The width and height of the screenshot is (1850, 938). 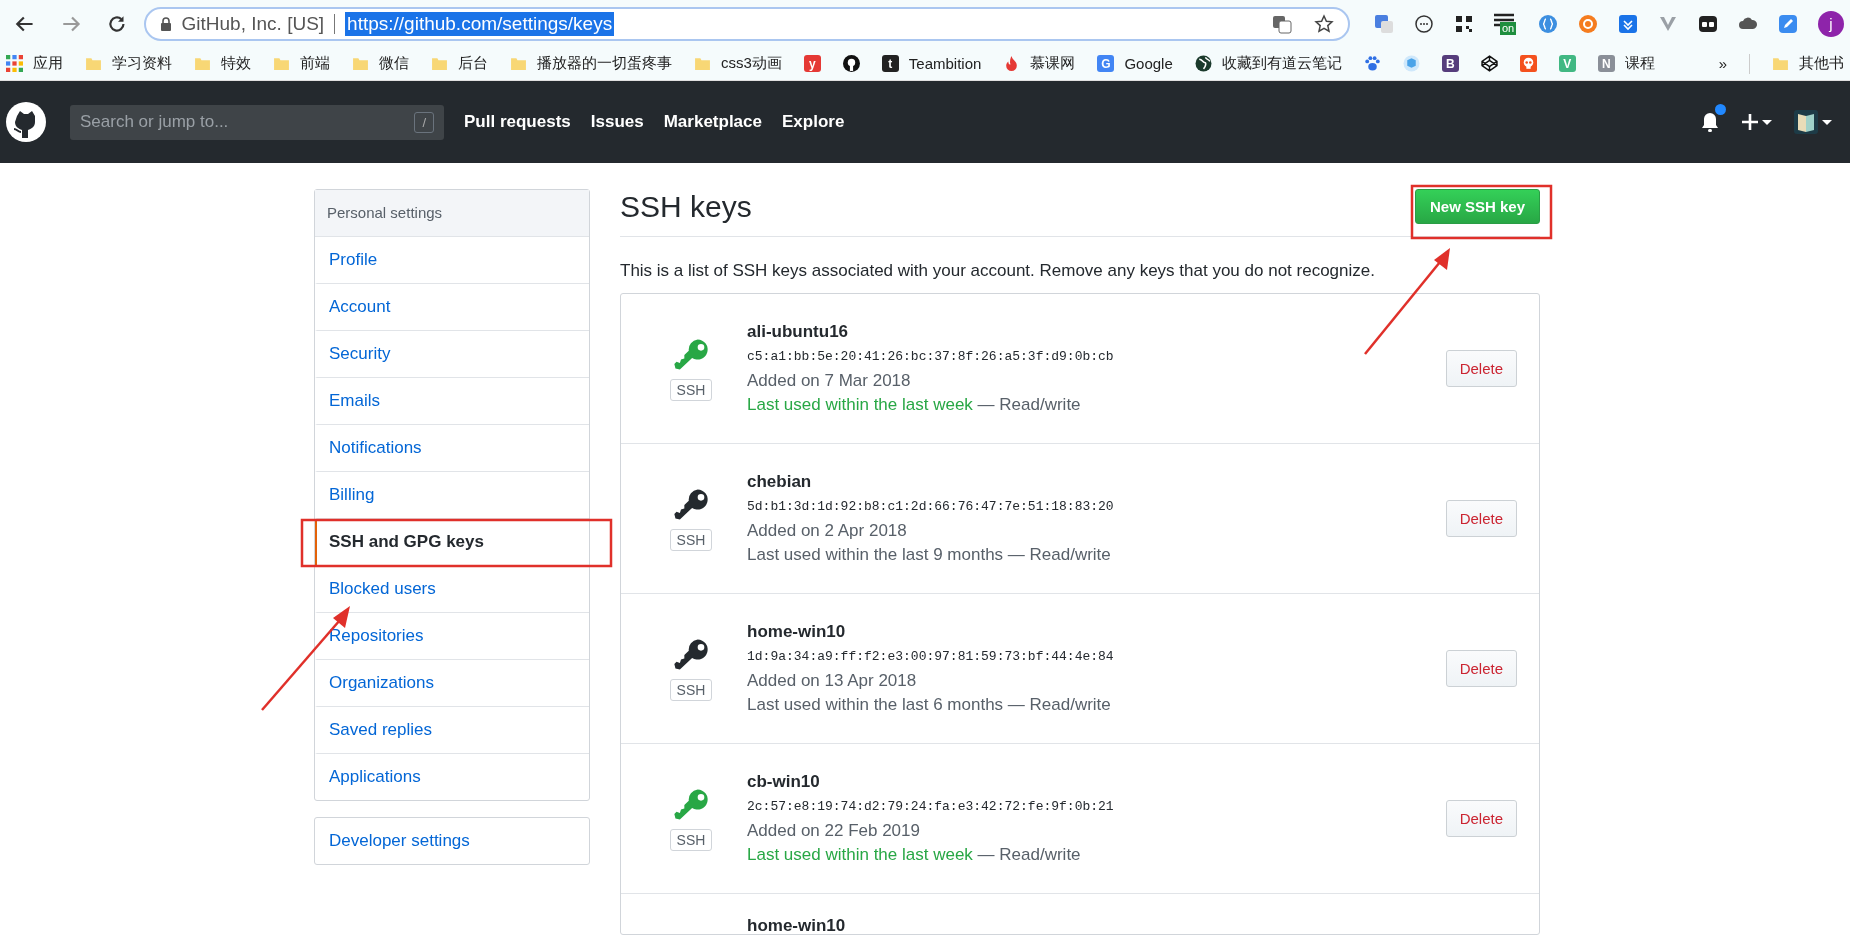 What do you see at coordinates (1464, 23) in the screenshot?
I see `qr-code-icon` at bounding box center [1464, 23].